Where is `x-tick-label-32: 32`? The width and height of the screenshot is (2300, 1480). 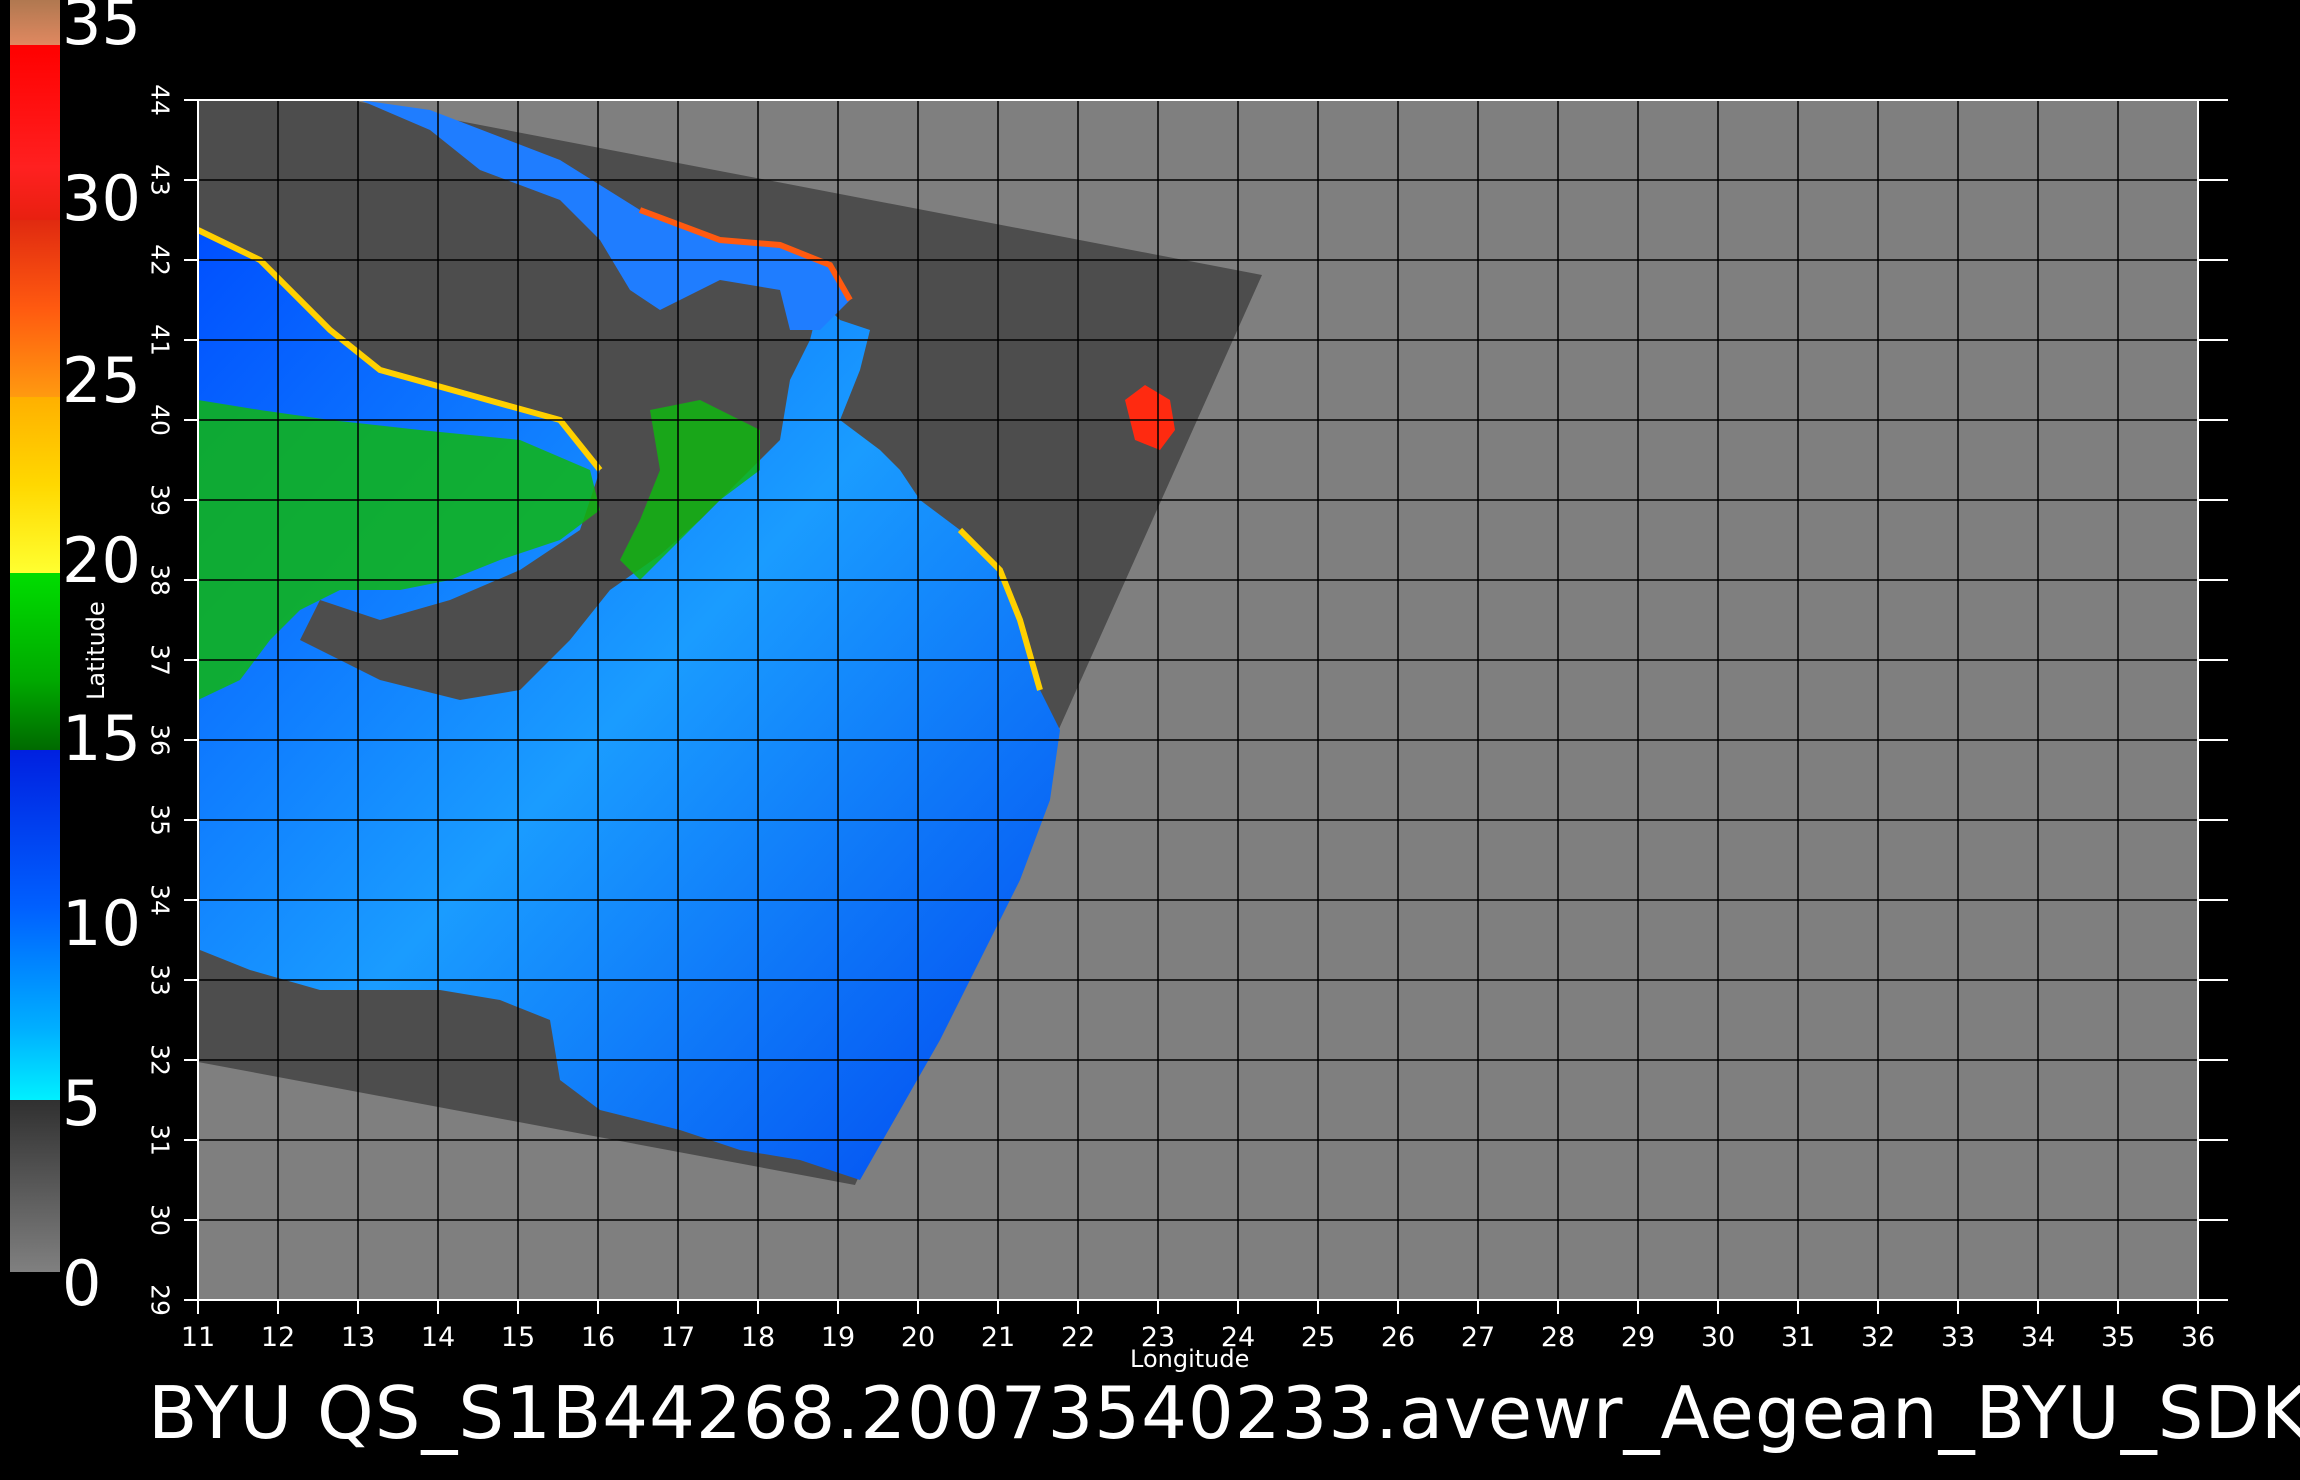 x-tick-label-32: 32 is located at coordinates (1878, 1337).